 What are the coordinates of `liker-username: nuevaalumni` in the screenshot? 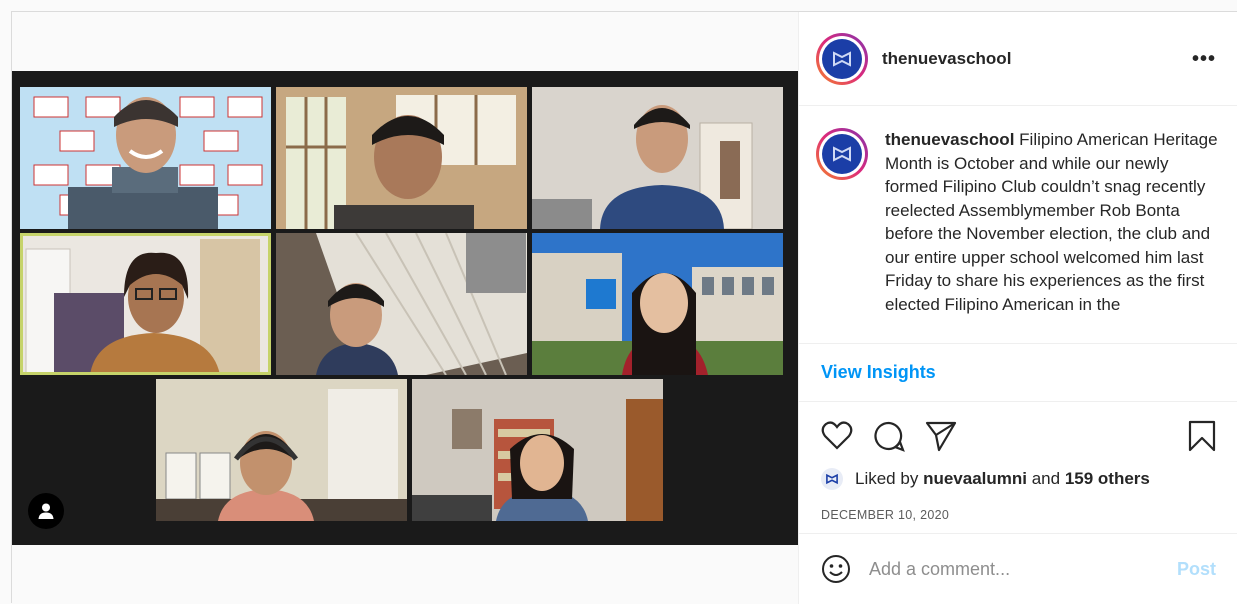 It's located at (975, 479).